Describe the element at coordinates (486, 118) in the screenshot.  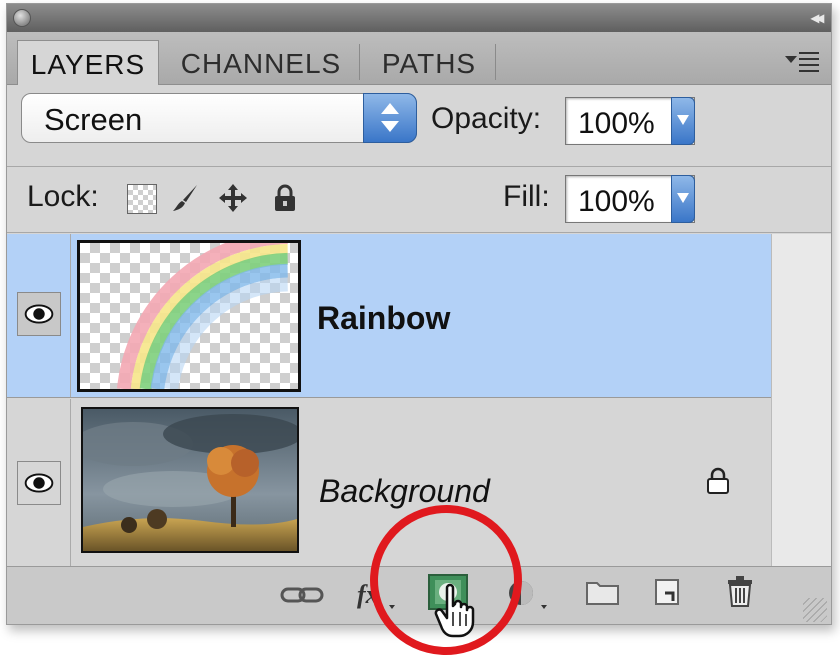
I see `opacity-label: Opacity:` at that location.